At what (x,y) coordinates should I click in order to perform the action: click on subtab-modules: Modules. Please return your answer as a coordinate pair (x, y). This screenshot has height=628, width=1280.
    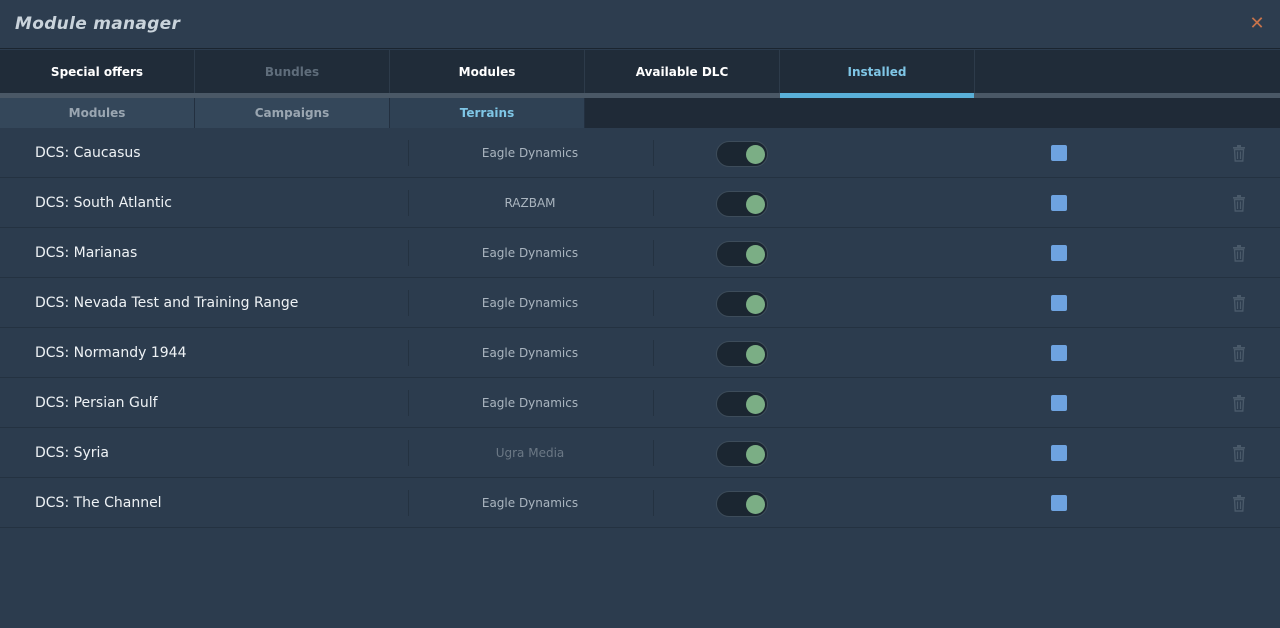
    Looking at the image, I should click on (97, 113).